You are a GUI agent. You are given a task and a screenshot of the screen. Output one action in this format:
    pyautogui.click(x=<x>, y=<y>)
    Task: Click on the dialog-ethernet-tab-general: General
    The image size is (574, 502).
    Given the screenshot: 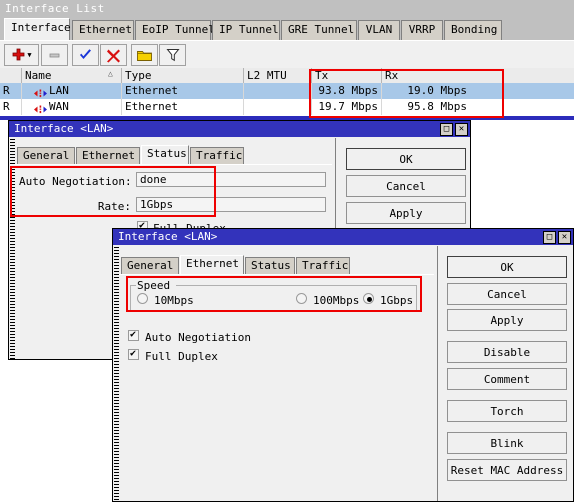 What is the action you would take?
    pyautogui.click(x=150, y=265)
    